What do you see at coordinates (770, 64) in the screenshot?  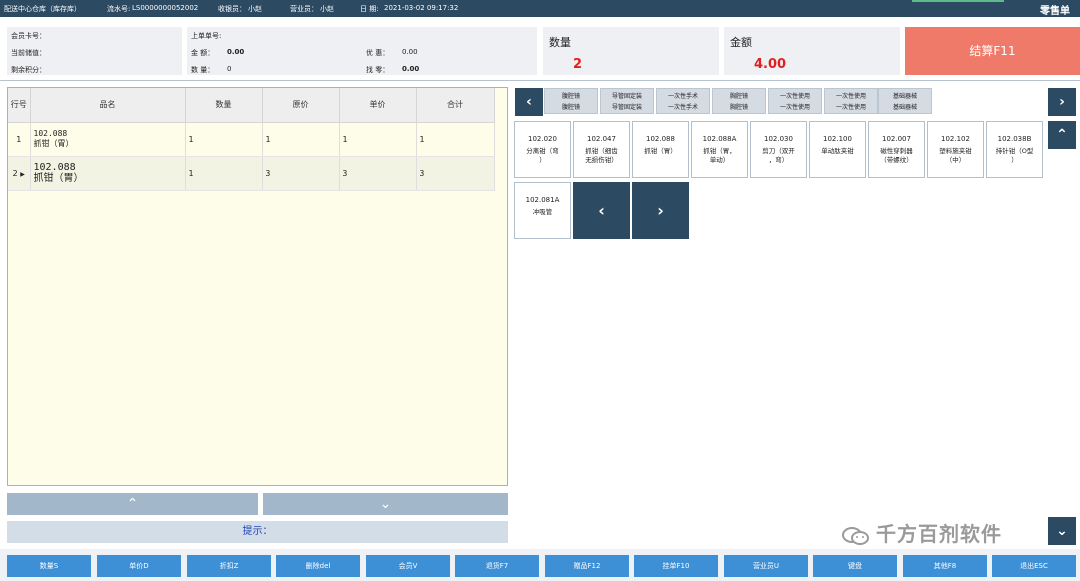 I see `amount-value: 4.00` at bounding box center [770, 64].